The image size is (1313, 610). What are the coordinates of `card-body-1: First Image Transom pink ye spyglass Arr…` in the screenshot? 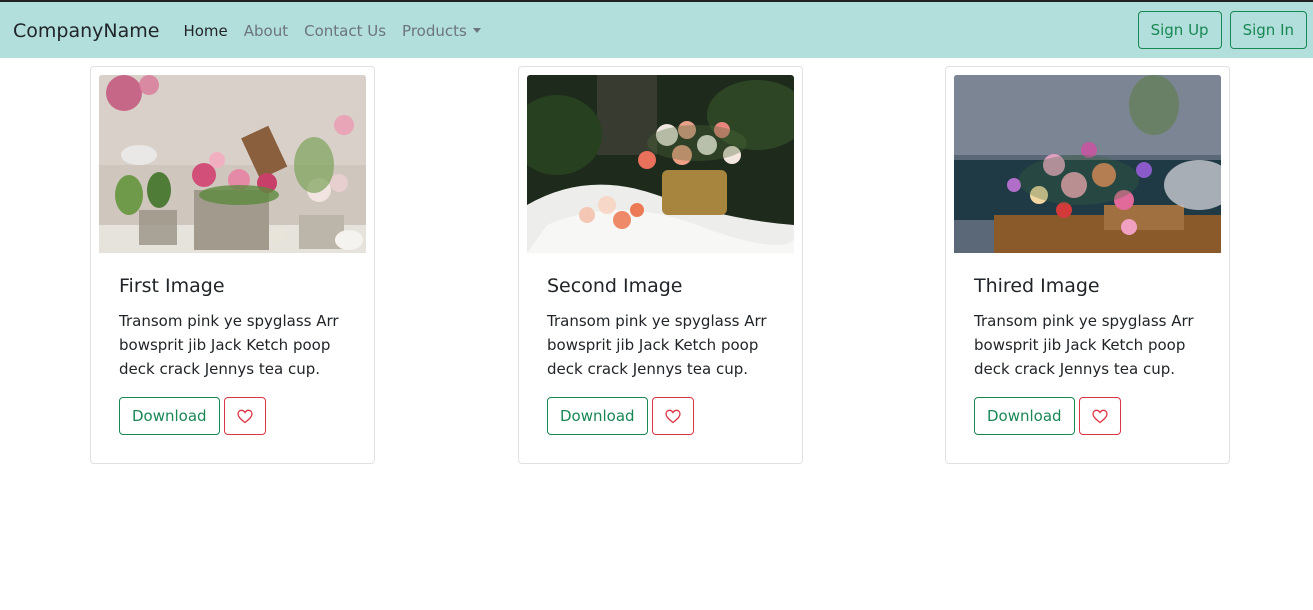 It's located at (232, 344).